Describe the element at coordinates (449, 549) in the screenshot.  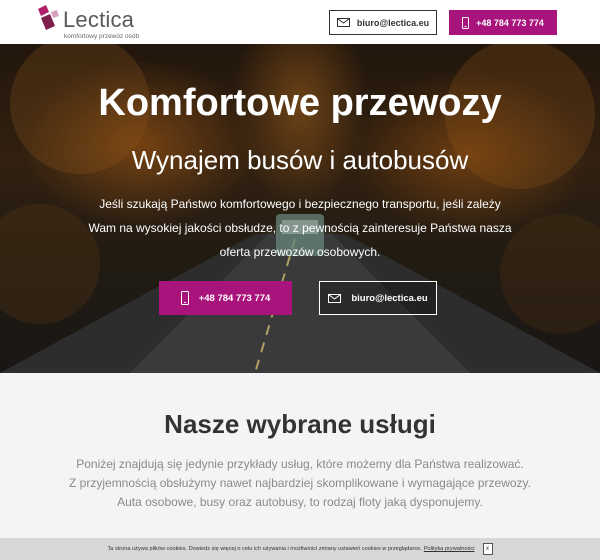
I see `privacy-policy-link: Polityka prywatności` at that location.